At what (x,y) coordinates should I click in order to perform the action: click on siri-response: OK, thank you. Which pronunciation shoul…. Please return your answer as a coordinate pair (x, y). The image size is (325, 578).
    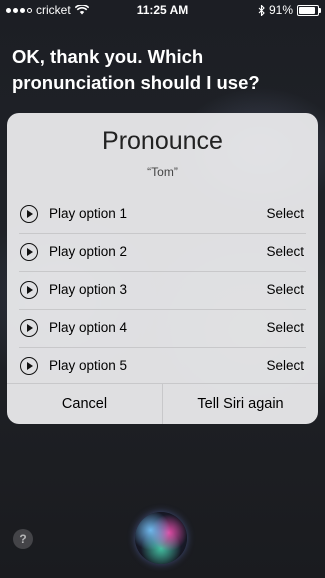
    Looking at the image, I should click on (136, 69).